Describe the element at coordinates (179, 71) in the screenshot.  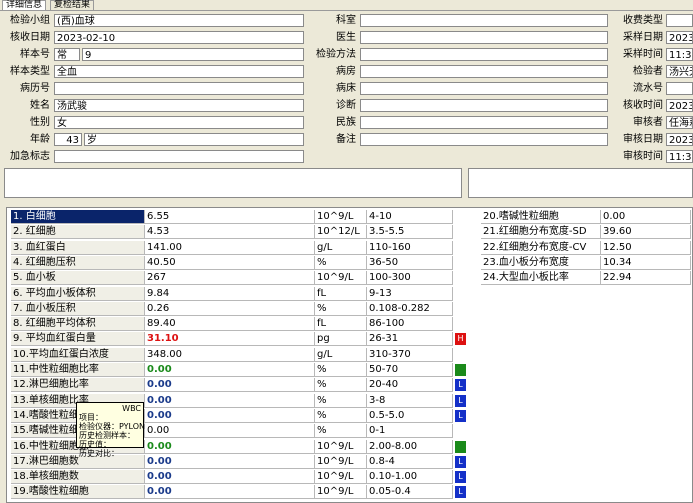
I see `field-sample-type: 全血` at that location.